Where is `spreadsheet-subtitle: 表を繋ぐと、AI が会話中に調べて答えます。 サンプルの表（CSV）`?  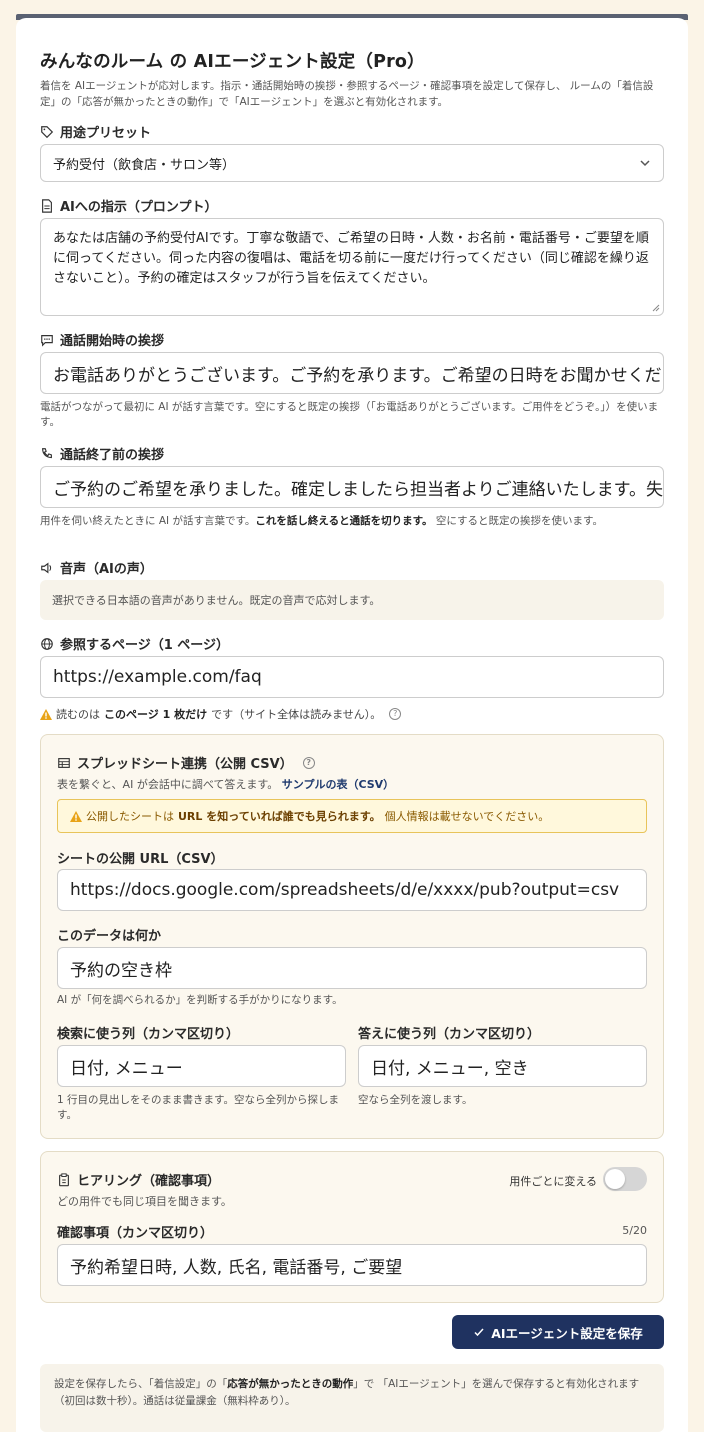
spreadsheet-subtitle: 表を繋ぐと、AI が会話中に調べて答えます。 サンプルの表（CSV） is located at coordinates (226, 784).